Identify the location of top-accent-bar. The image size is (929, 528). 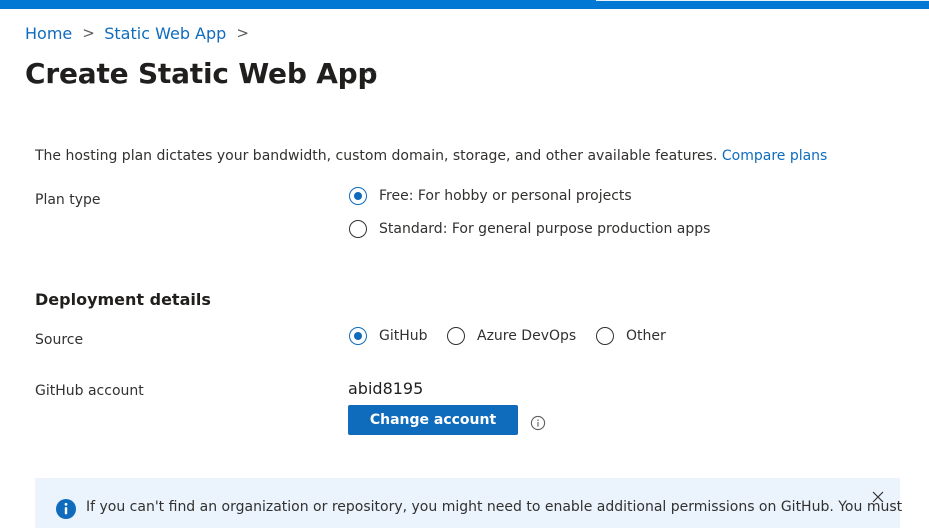
(464, 4).